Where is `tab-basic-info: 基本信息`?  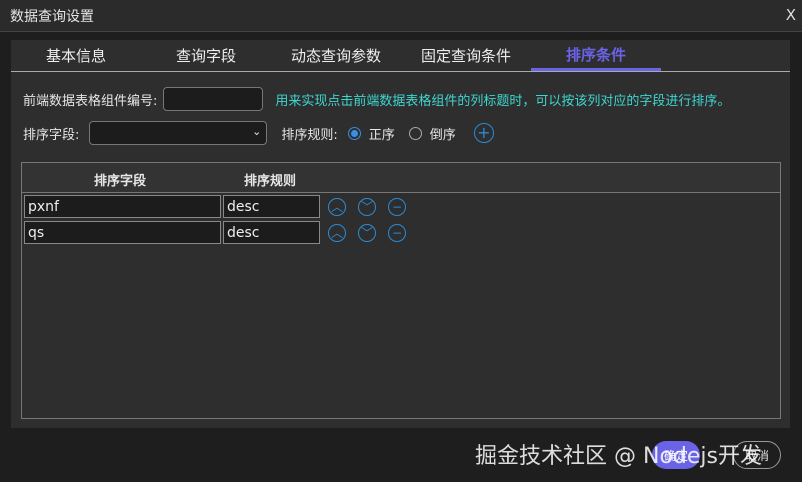 tab-basic-info: 基本信息 is located at coordinates (76, 55).